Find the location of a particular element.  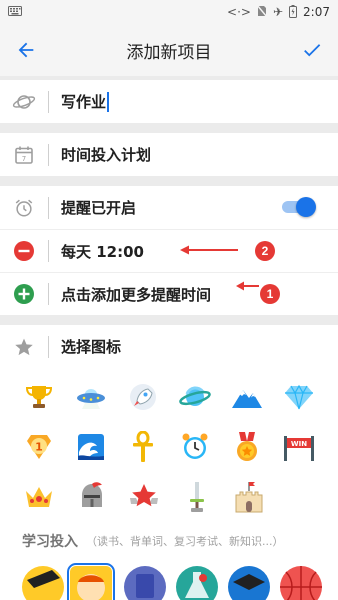

reminder-label: 提醒已开启 is located at coordinates (99, 208).